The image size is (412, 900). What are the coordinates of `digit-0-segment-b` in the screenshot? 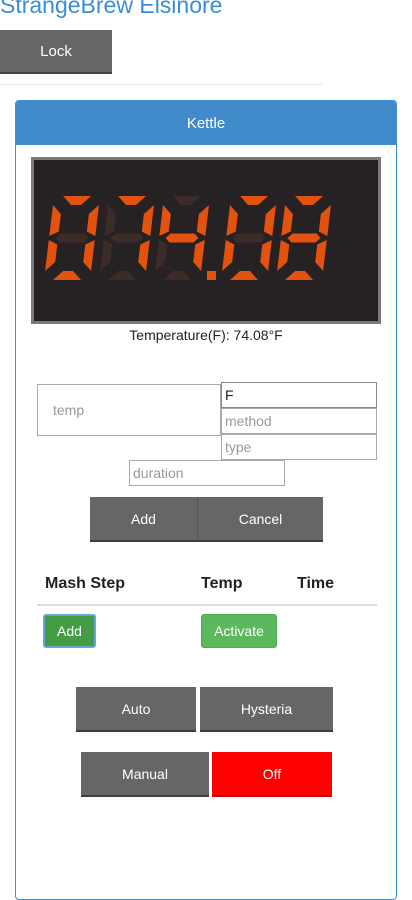 It's located at (92, 220).